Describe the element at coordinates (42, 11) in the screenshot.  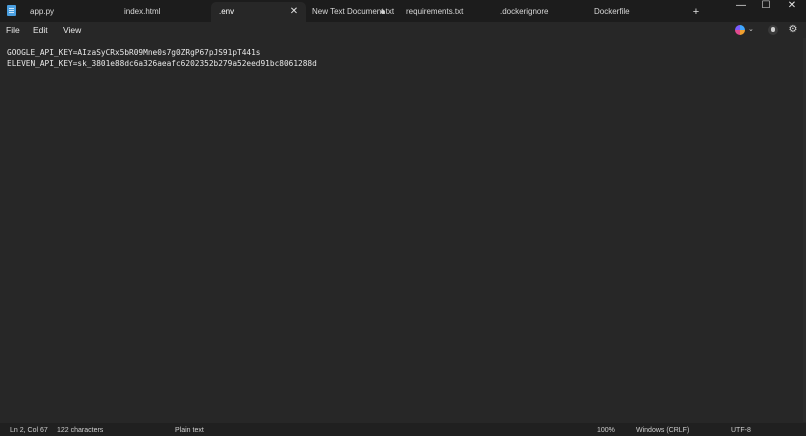
I see `tab-label: app.py` at that location.